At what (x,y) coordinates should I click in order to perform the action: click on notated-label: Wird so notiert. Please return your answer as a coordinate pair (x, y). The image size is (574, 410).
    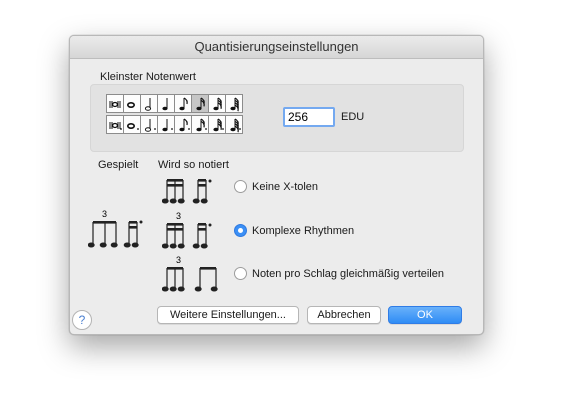
    Looking at the image, I should click on (193, 165).